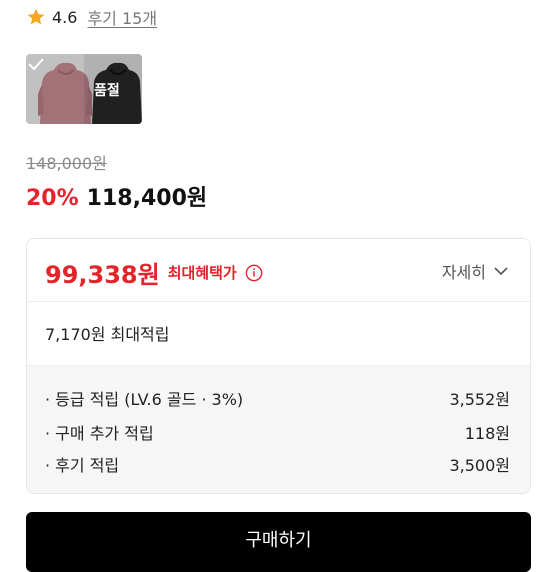 The width and height of the screenshot is (554, 572). I want to click on check-icon, so click(36, 64).